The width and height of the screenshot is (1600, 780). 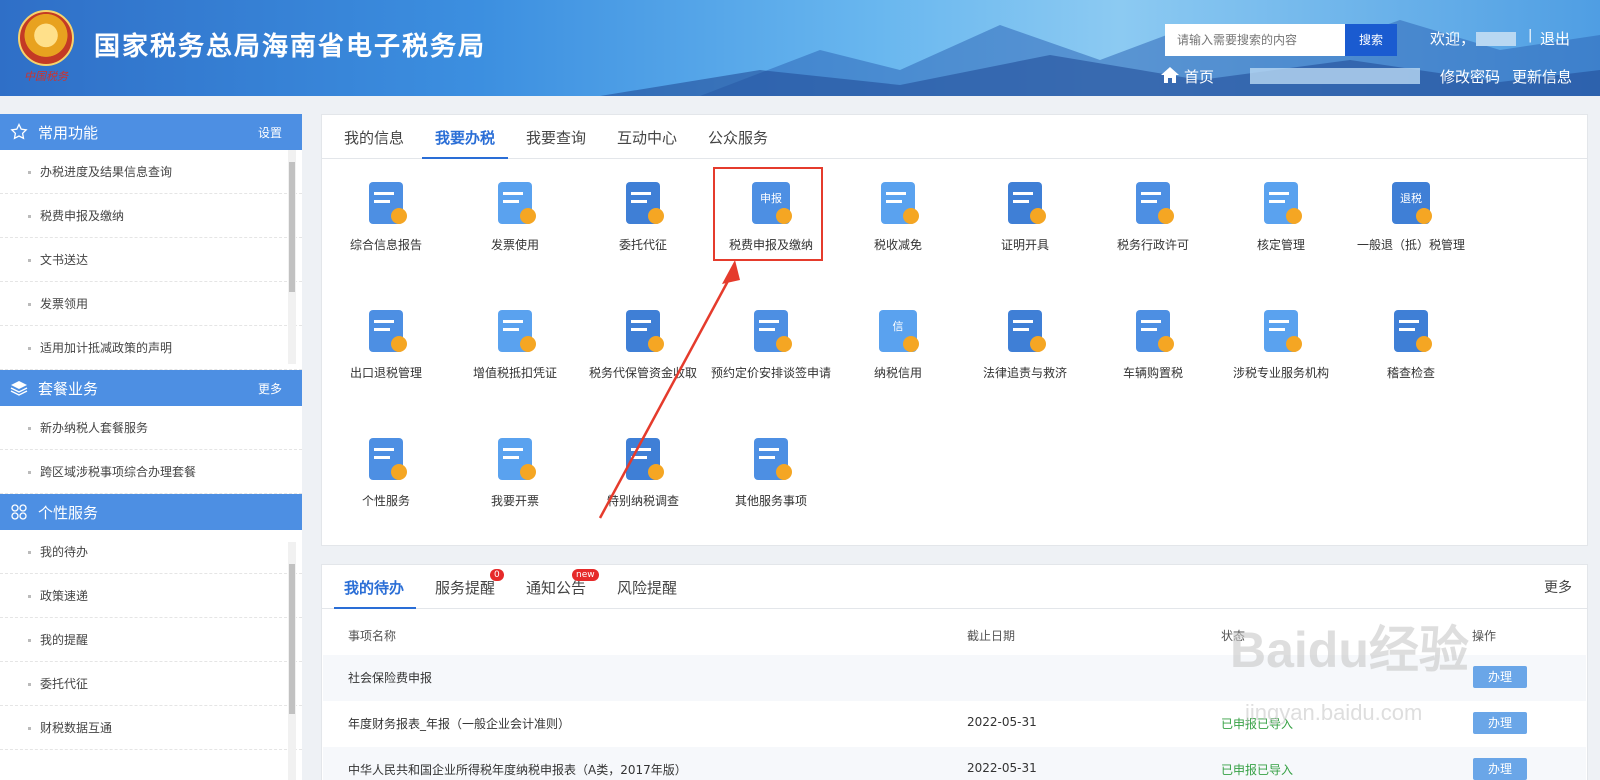 I want to click on todo-more-link: 更多, so click(x=1558, y=587).